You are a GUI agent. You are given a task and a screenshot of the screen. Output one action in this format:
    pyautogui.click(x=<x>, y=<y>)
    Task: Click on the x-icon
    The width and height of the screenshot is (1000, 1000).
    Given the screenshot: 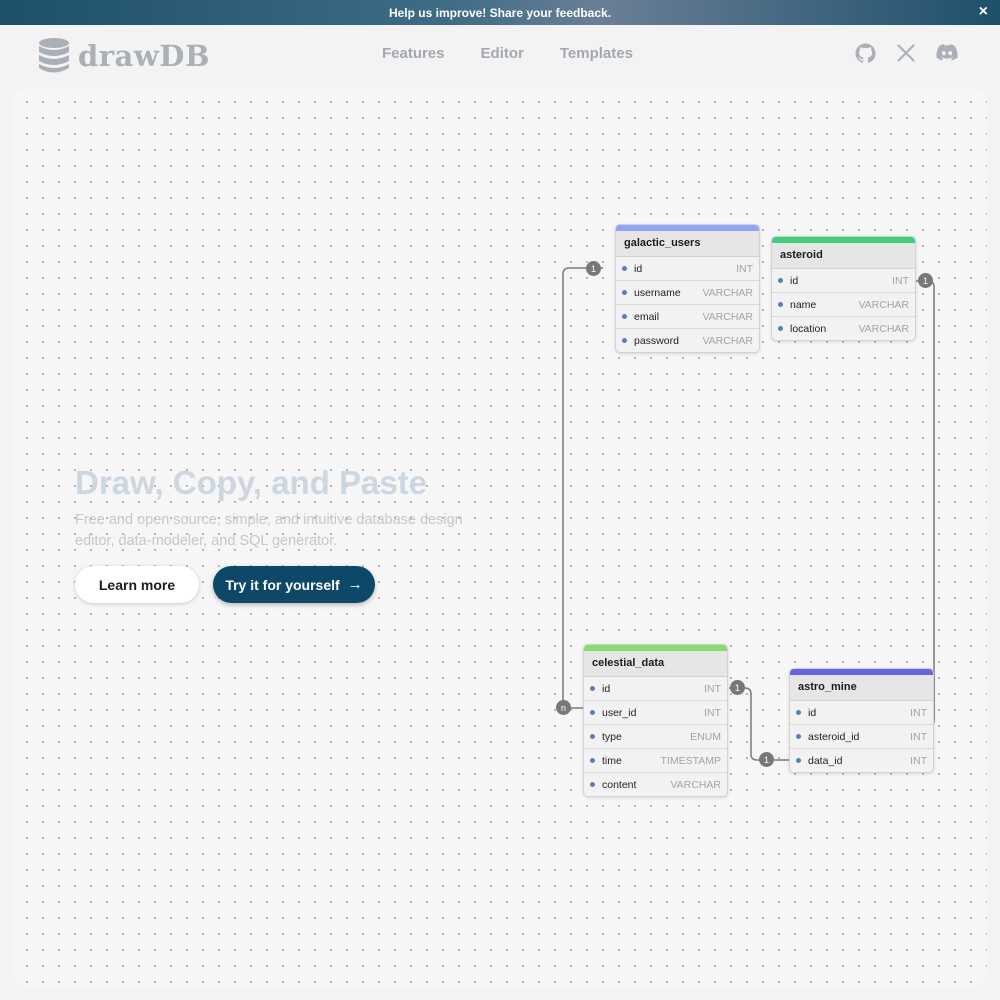 What is the action you would take?
    pyautogui.click(x=906, y=53)
    